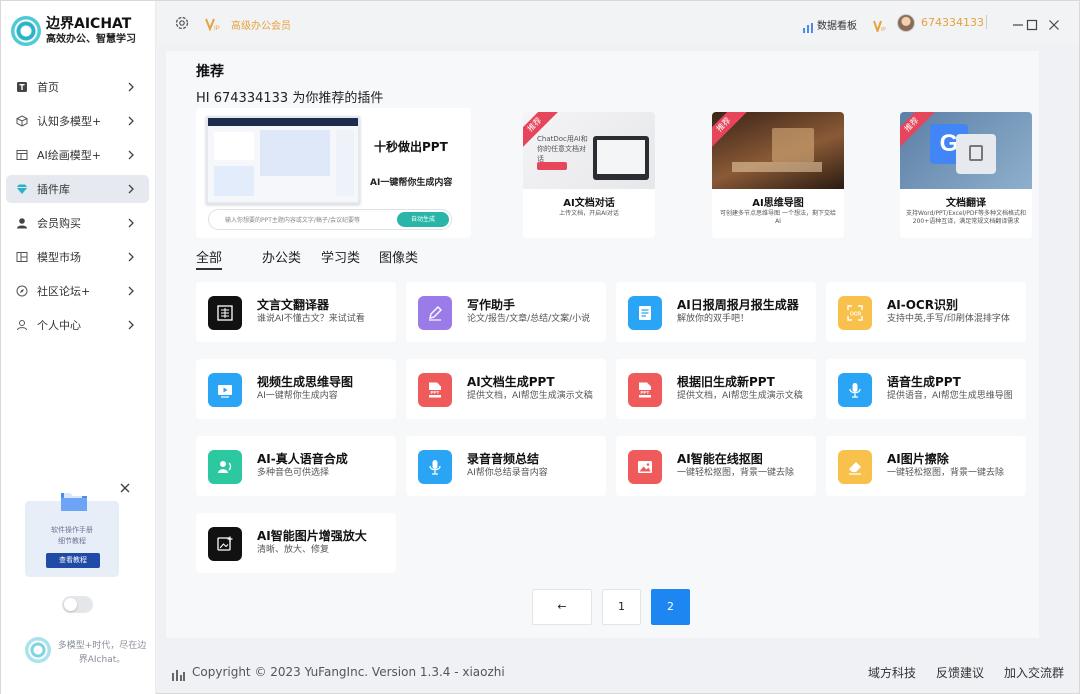 This screenshot has height=694, width=1080. I want to click on sidebar-item-label: AI绘画模型+, so click(69, 155).